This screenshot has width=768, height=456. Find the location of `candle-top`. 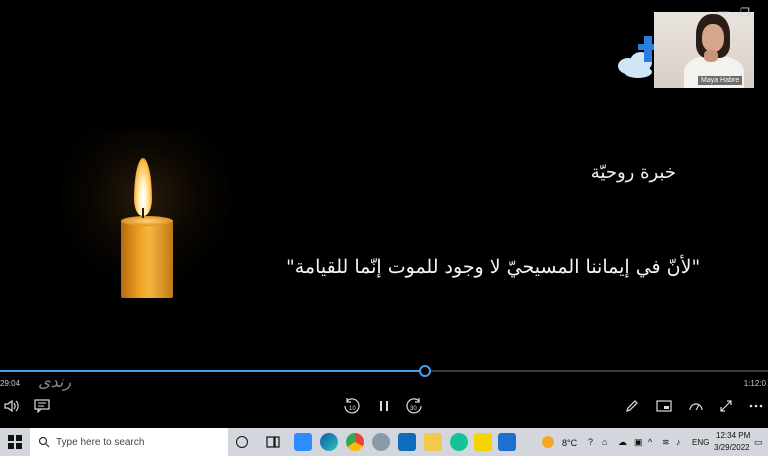

candle-top is located at coordinates (147, 221).